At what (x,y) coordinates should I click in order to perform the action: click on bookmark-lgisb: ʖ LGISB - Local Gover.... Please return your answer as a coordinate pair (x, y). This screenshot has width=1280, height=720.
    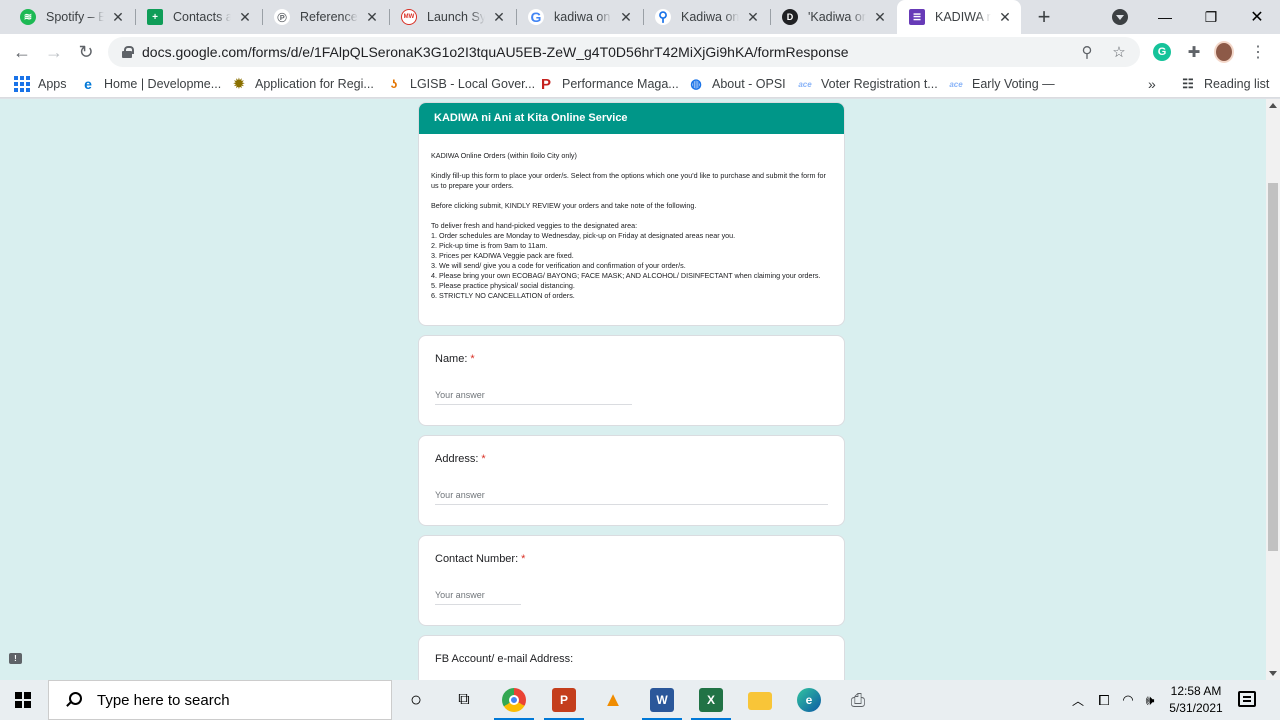
    Looking at the image, I should click on (460, 84).